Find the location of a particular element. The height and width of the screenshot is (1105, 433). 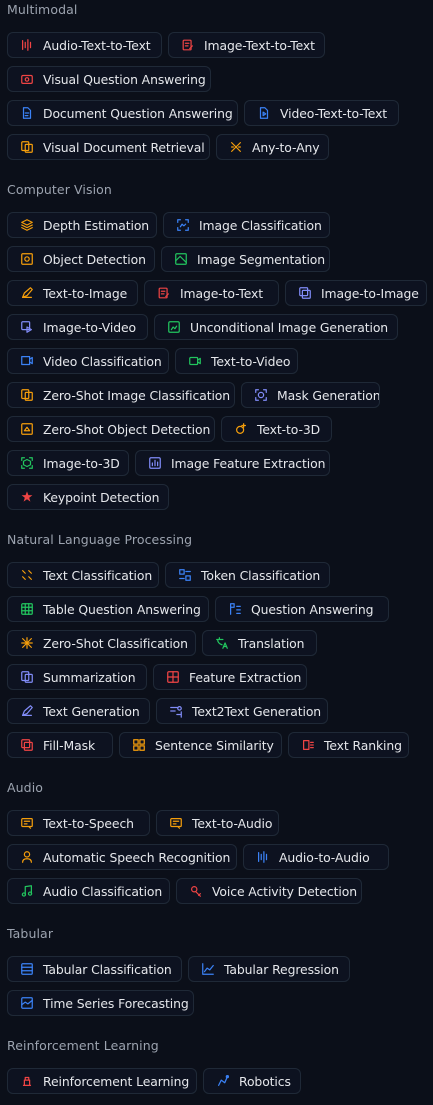

task-chip: Text-to-Video is located at coordinates (236, 361).